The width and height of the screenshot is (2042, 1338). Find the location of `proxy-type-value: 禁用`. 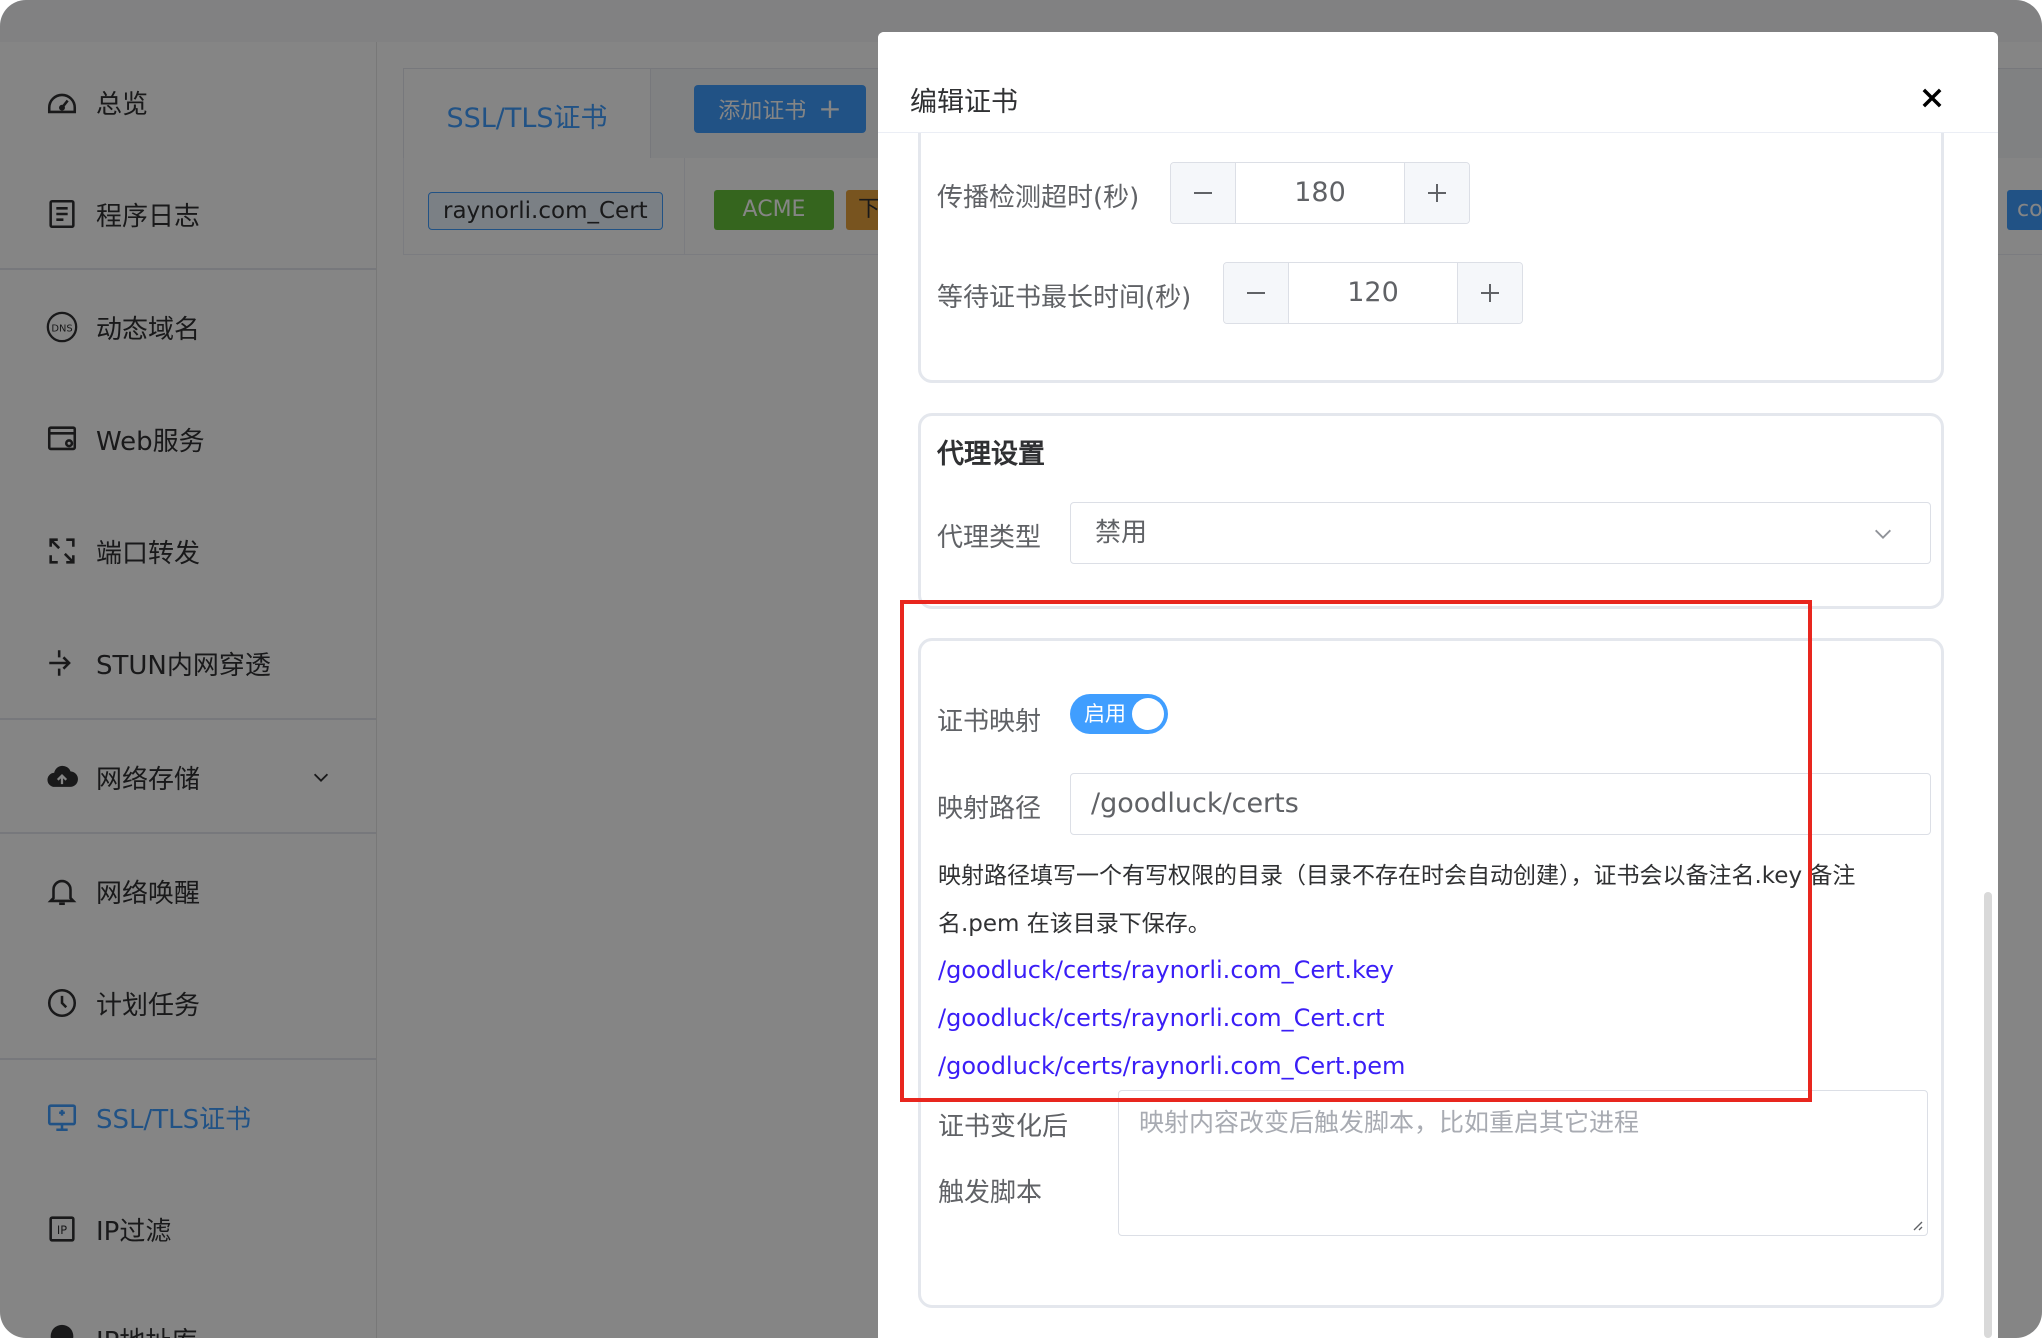

proxy-type-value: 禁用 is located at coordinates (1121, 533).